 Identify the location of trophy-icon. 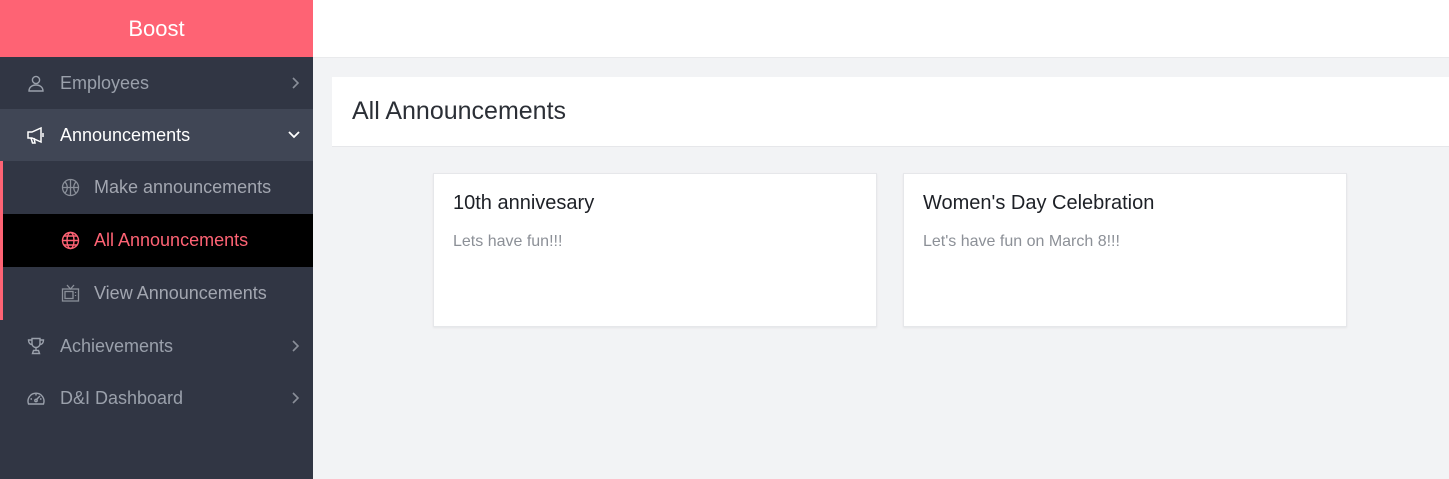
(36, 346).